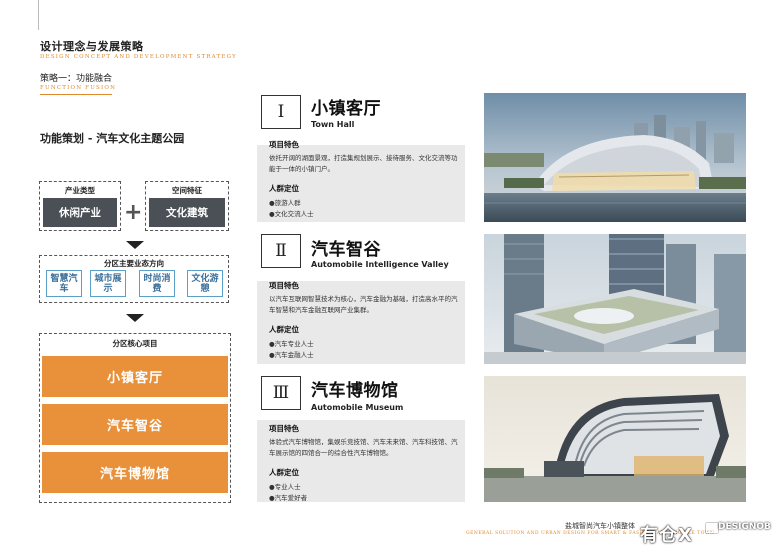 This screenshot has width=783, height=553. I want to click on watermark-text: 有仓X, so click(666, 535).